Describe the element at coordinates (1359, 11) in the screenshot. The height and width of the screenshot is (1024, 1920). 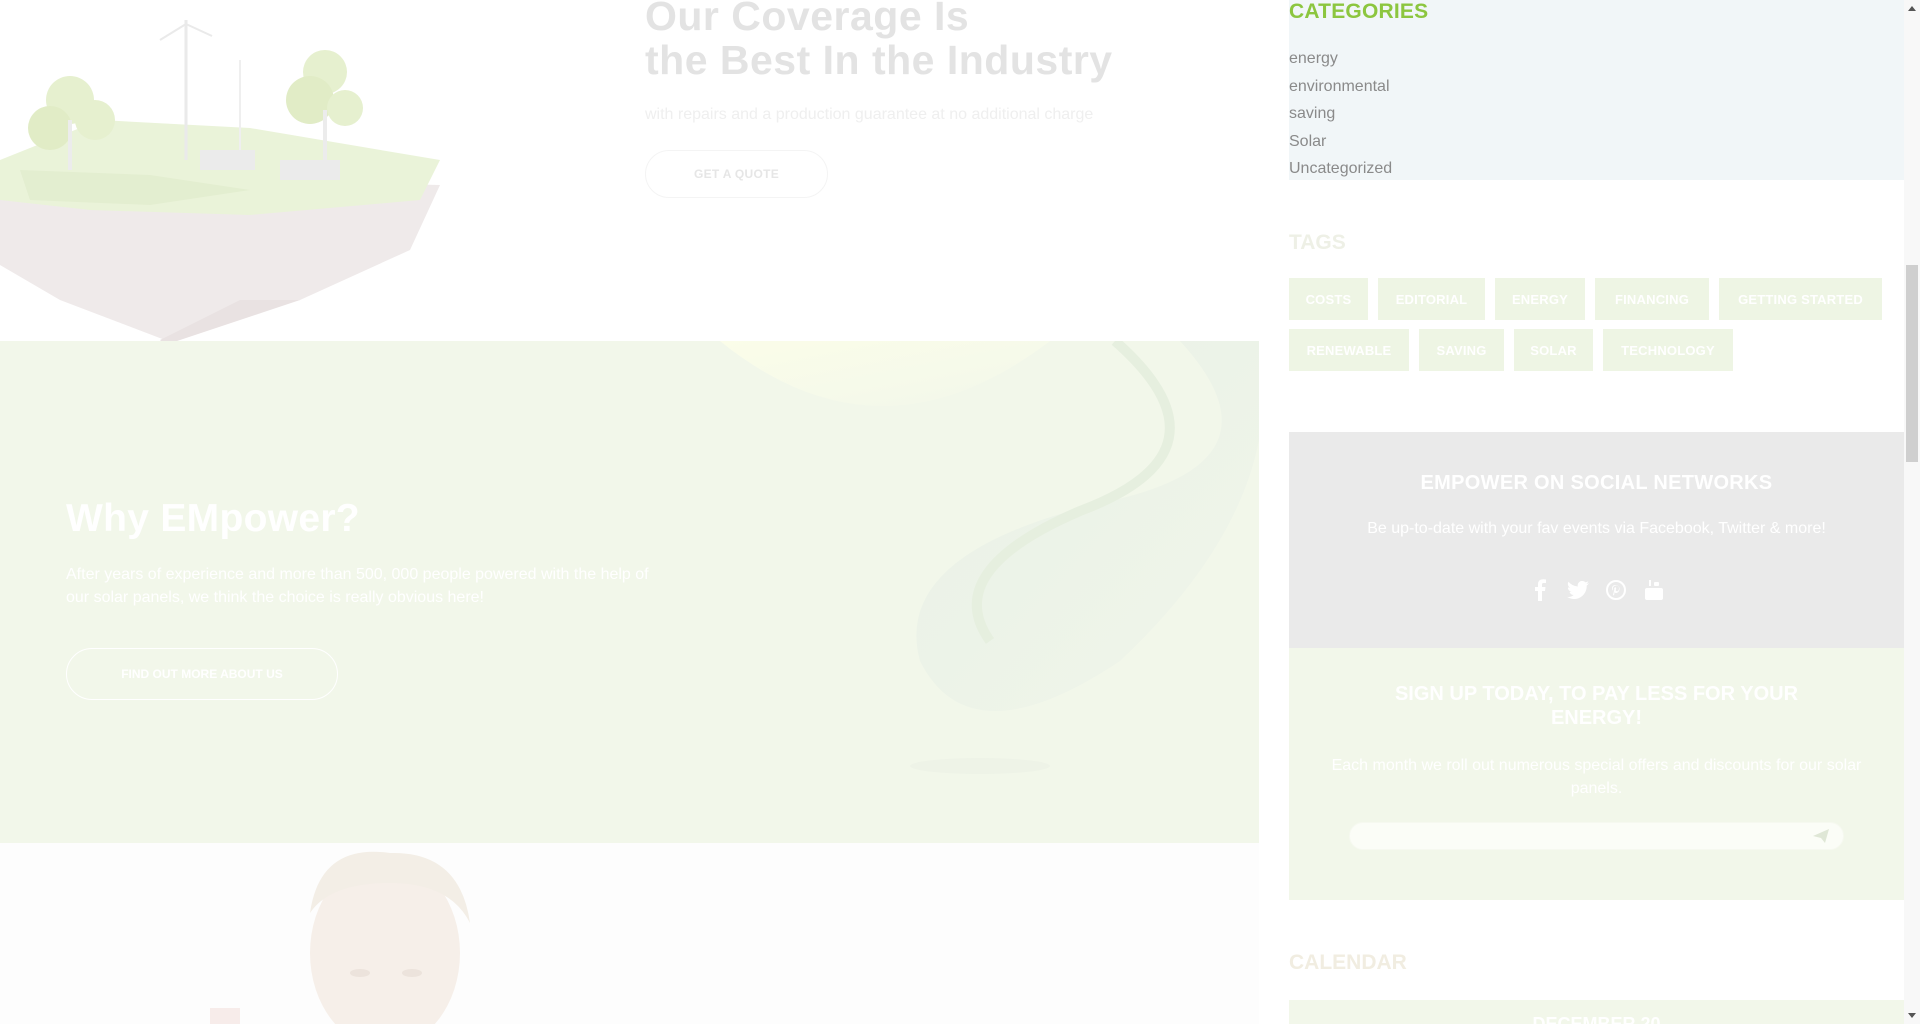
I see `categories-title: CATEGORIES` at that location.